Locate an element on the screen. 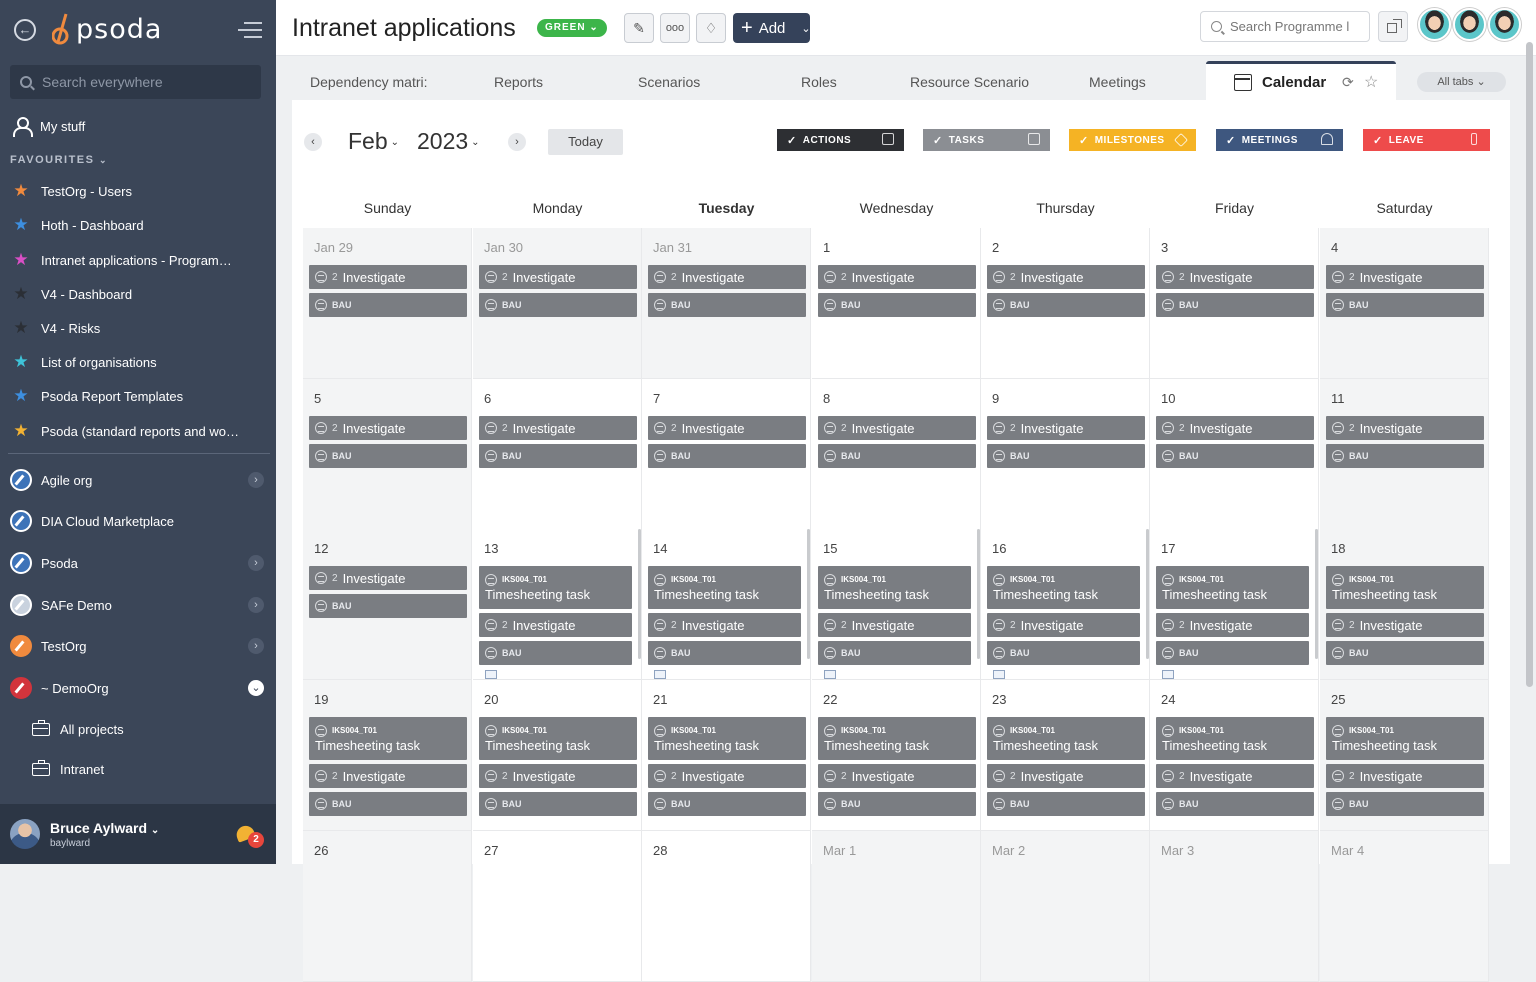 This screenshot has width=1536, height=982. calendar-day-cell: Mar 1 is located at coordinates (896, 906).